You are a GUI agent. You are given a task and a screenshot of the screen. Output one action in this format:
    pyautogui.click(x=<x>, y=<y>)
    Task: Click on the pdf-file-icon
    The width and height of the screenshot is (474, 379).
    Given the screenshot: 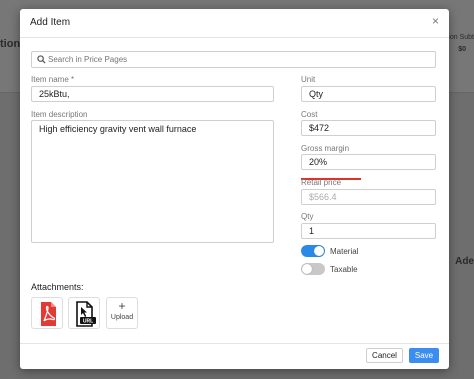 What is the action you would take?
    pyautogui.click(x=48, y=314)
    